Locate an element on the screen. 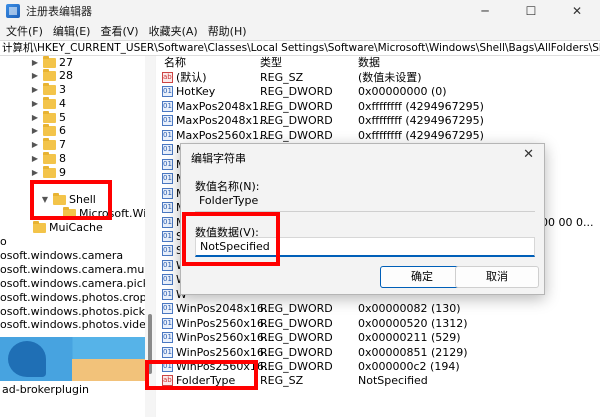 This screenshot has height=417, width=600. menu-edit: 编辑(E) is located at coordinates (72, 31).